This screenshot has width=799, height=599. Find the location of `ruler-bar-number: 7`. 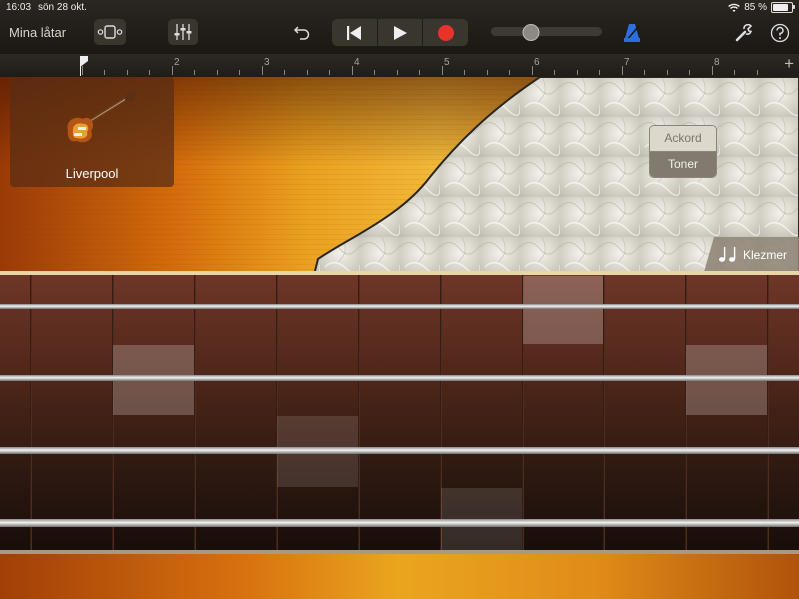

ruler-bar-number: 7 is located at coordinates (627, 62).